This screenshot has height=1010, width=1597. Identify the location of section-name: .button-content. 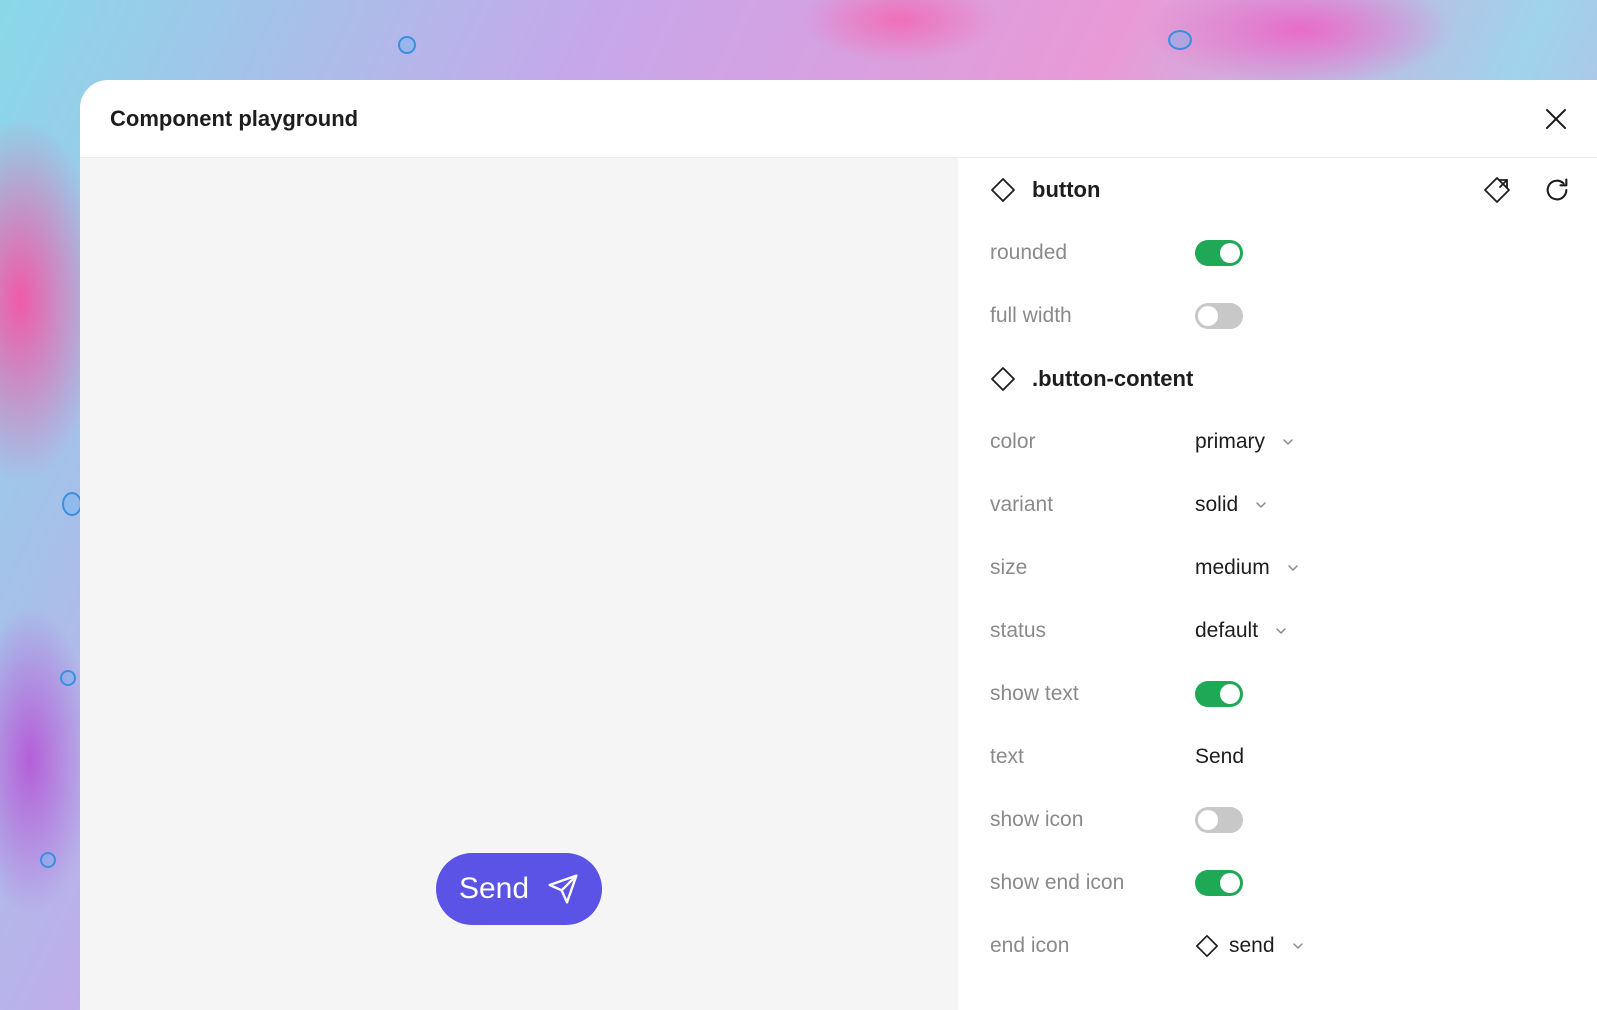
(1113, 378).